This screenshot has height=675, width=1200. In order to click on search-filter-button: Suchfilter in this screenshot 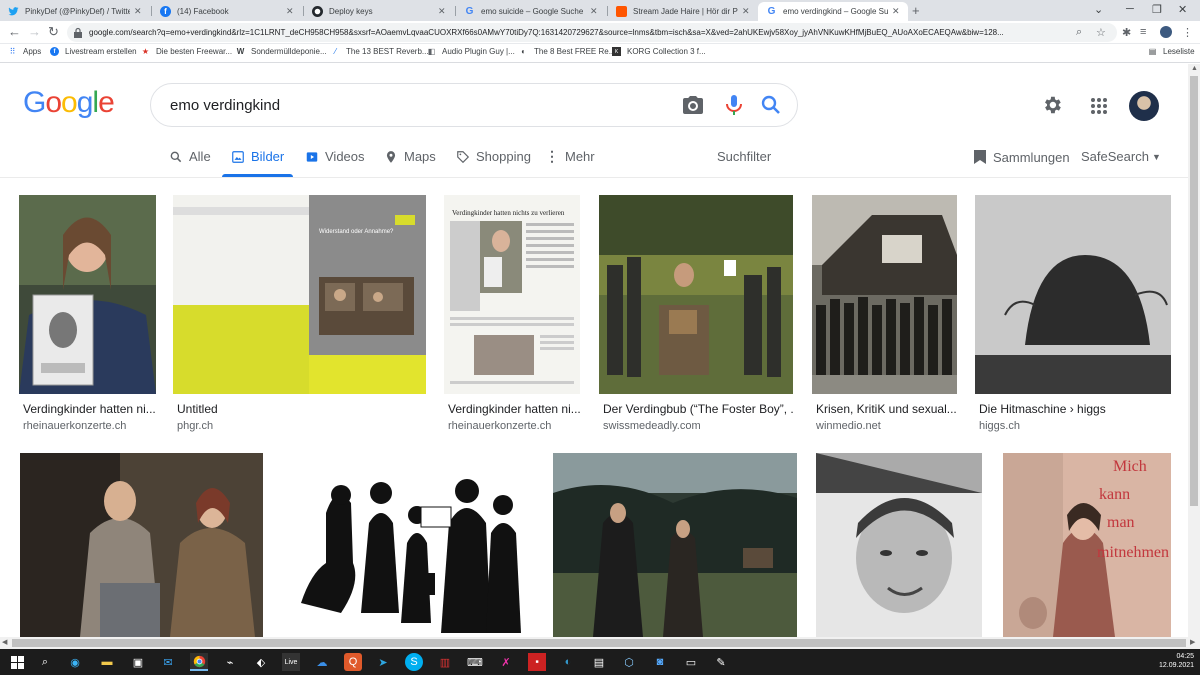, I will do `click(744, 156)`.